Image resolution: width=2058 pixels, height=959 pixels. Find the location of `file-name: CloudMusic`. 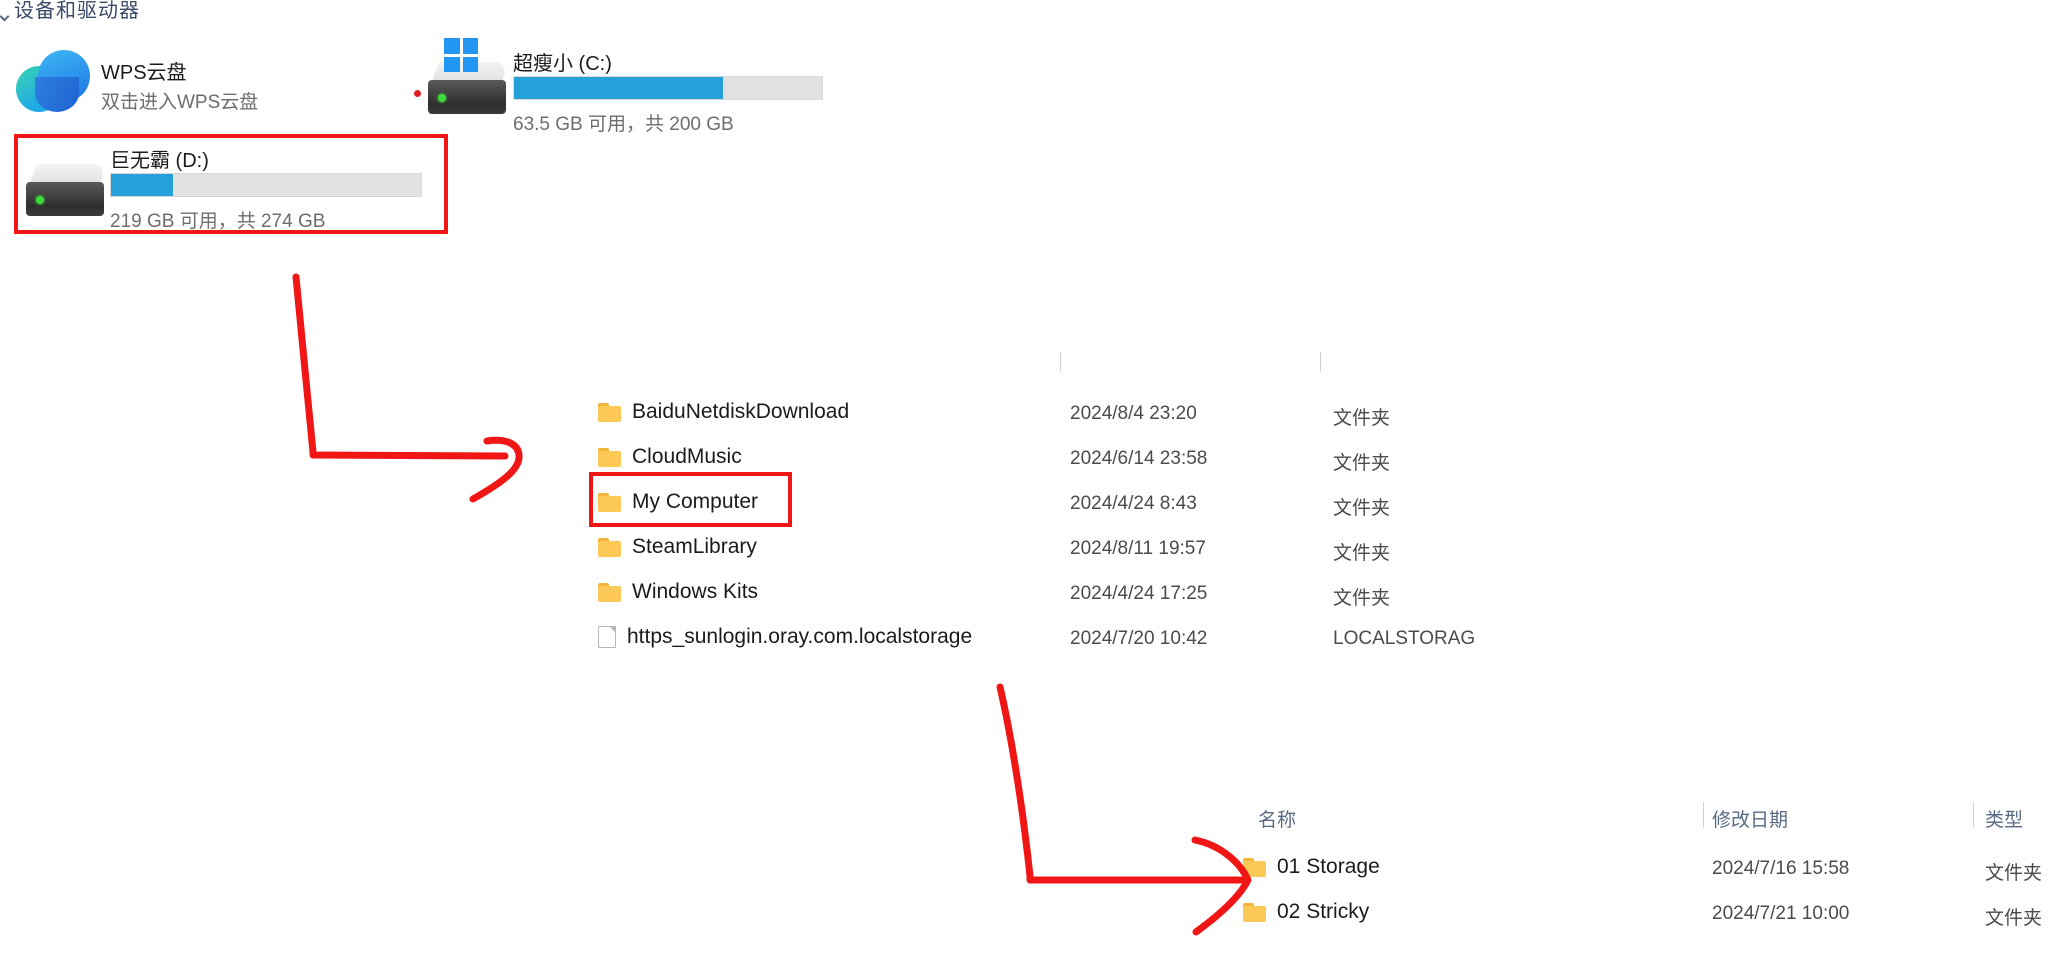

file-name: CloudMusic is located at coordinates (687, 456).